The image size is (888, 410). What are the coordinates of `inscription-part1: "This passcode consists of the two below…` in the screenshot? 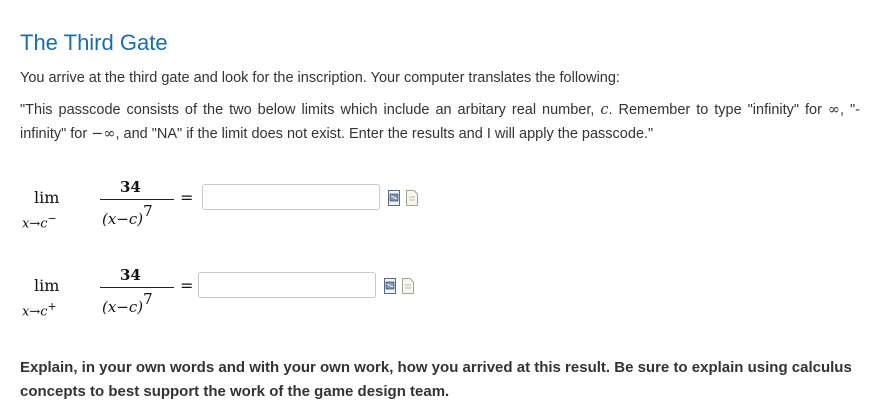 It's located at (310, 110).